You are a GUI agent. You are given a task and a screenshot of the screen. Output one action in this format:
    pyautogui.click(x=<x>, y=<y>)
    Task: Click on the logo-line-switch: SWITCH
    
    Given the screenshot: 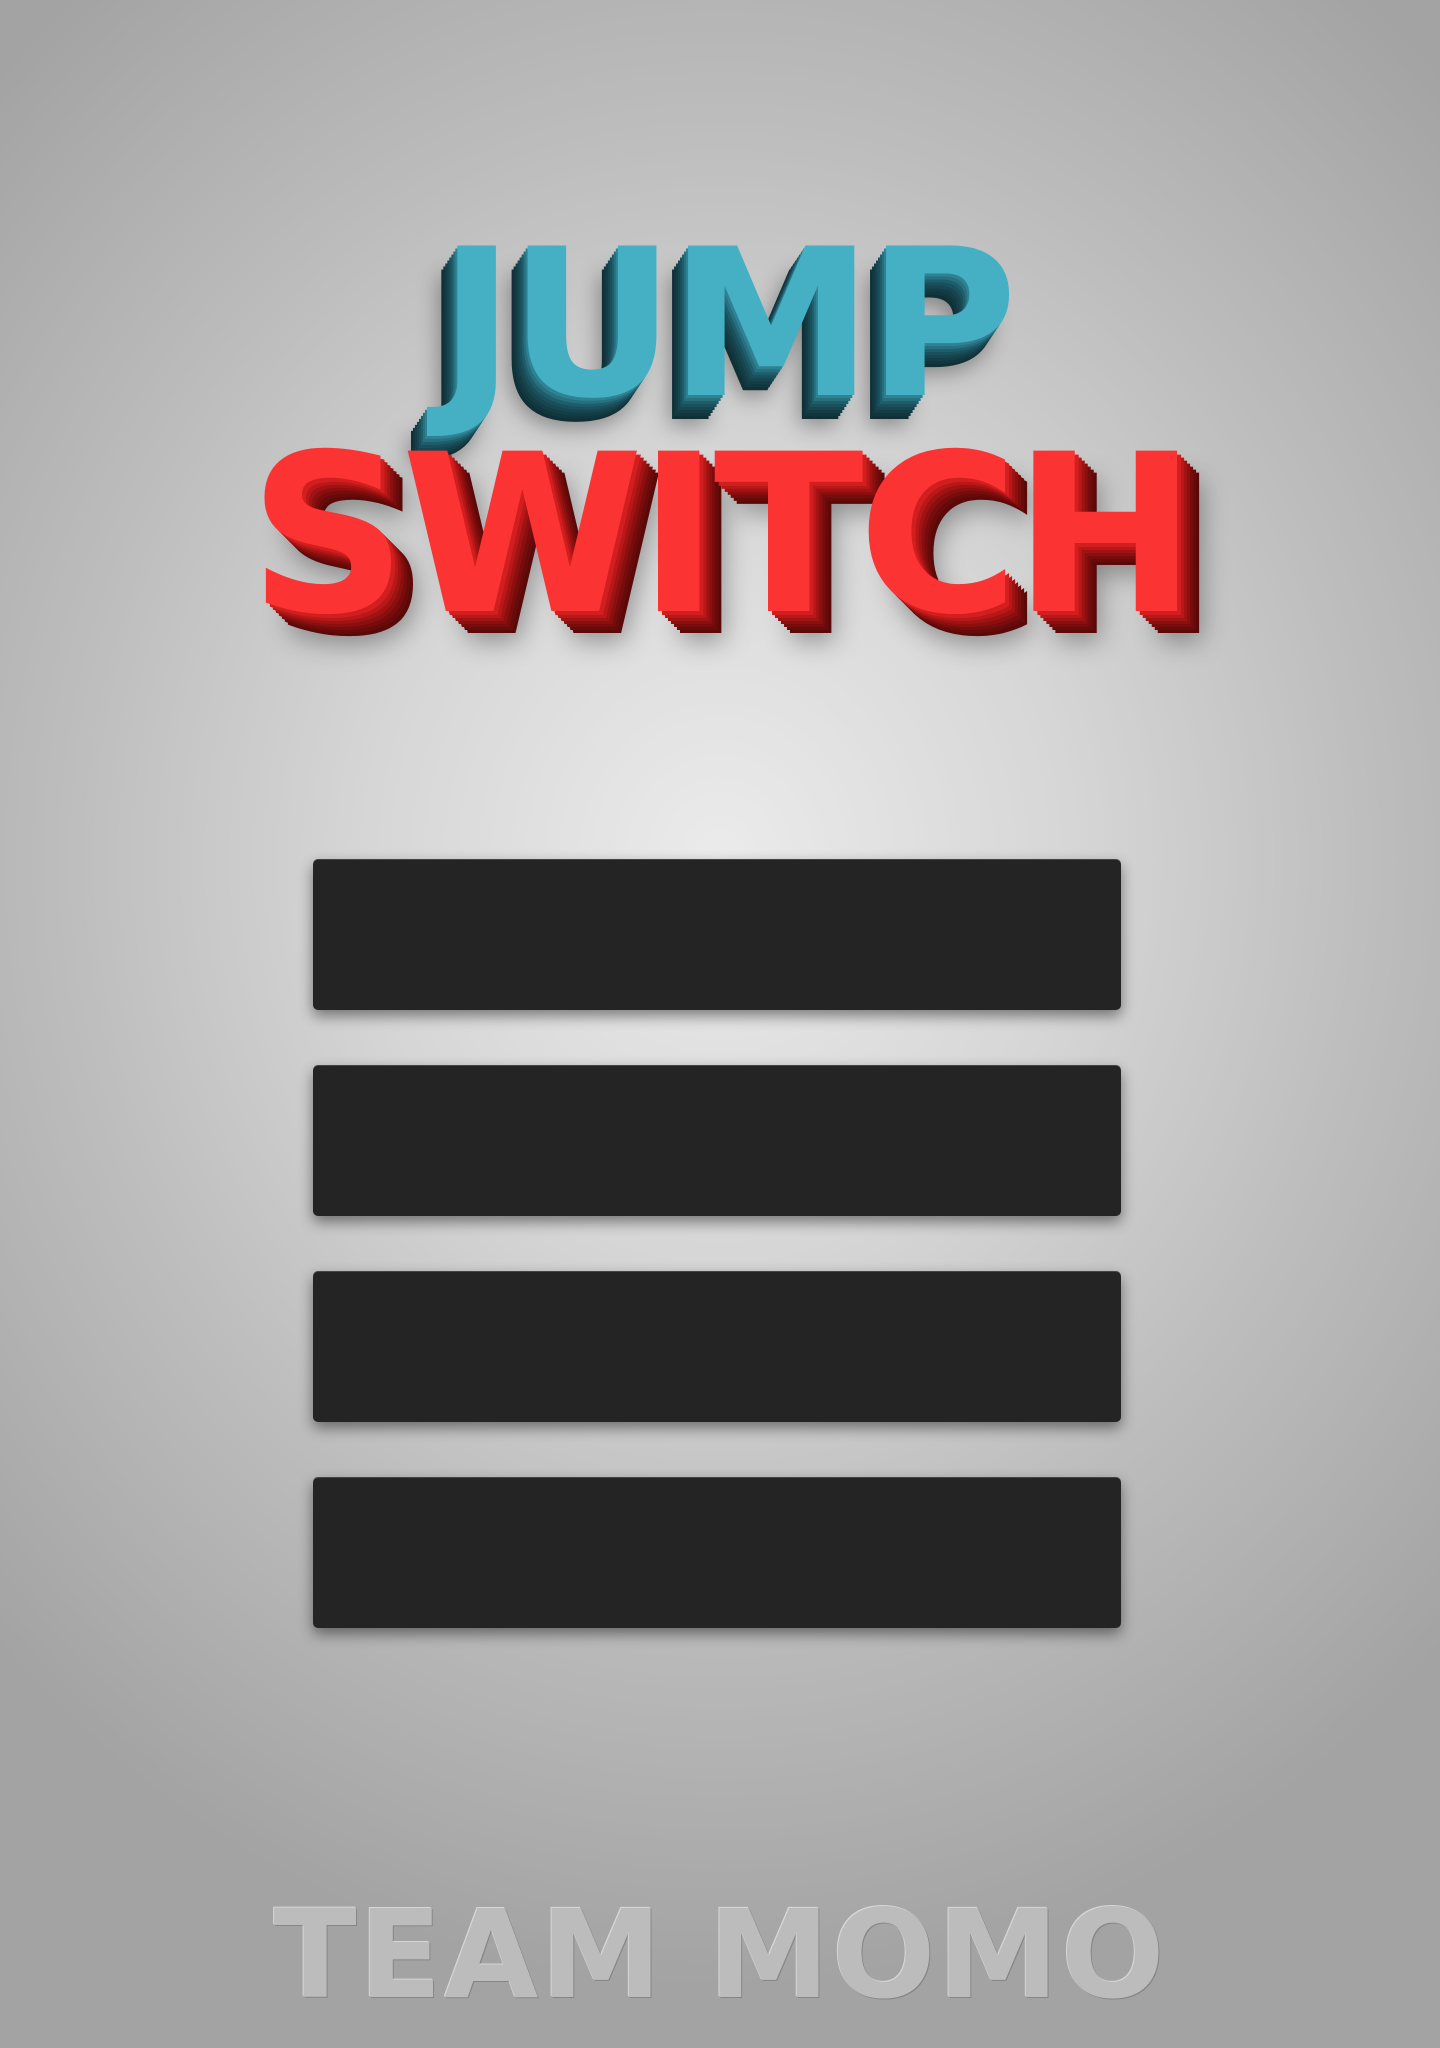 What is the action you would take?
    pyautogui.click(x=723, y=535)
    